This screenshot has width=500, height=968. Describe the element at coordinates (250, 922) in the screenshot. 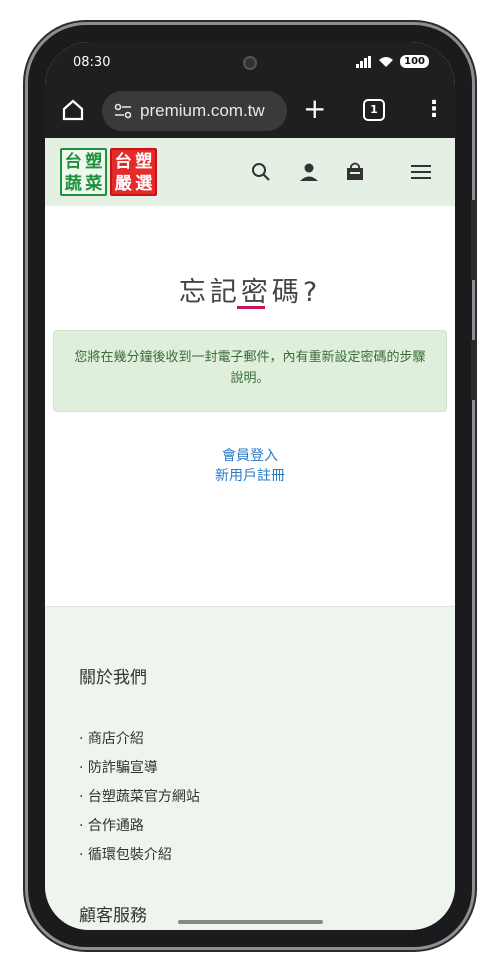

I see `gesture-home-bar` at that location.